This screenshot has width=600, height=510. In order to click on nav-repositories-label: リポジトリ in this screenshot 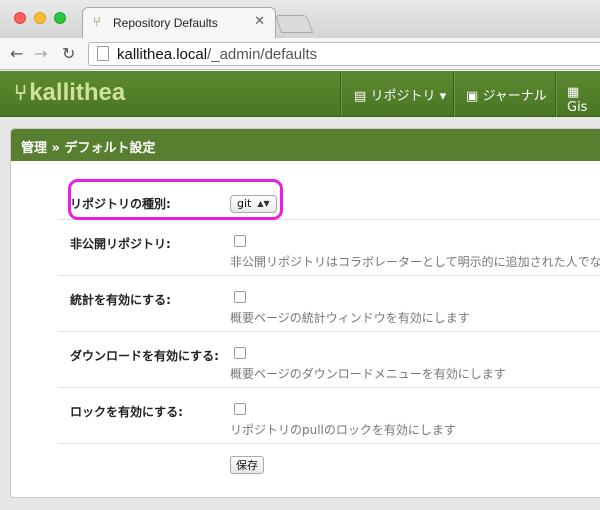, I will do `click(403, 96)`.